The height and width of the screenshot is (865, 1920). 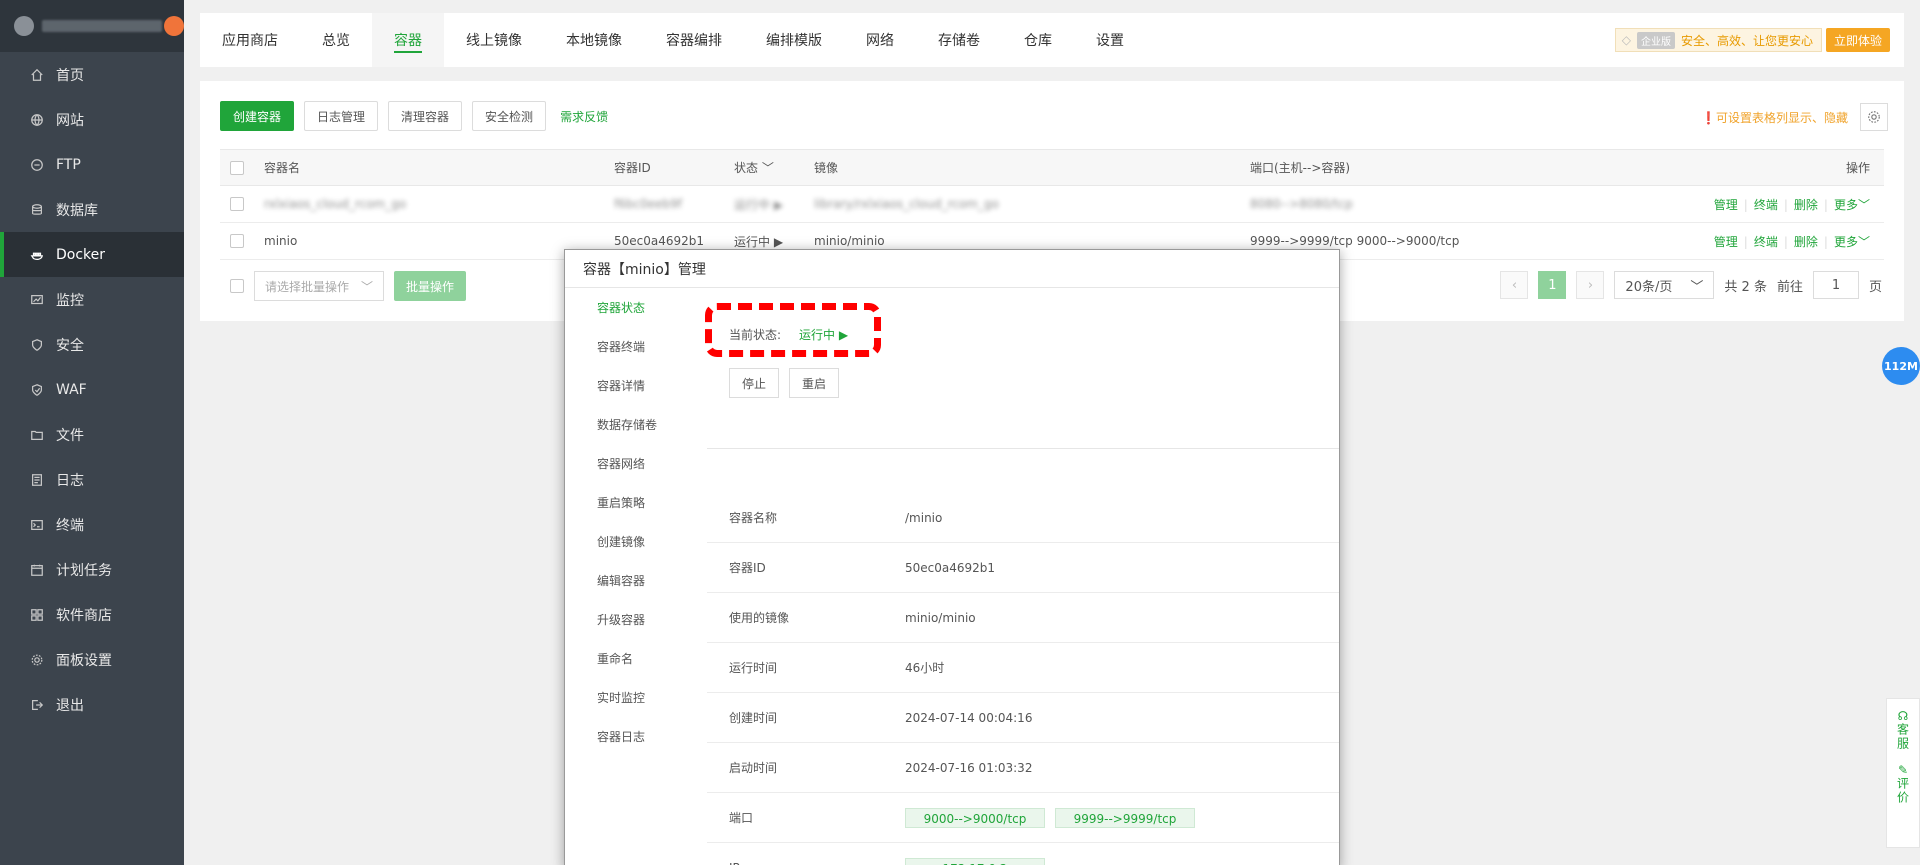 I want to click on tab-4: 本地镜像, so click(x=594, y=40).